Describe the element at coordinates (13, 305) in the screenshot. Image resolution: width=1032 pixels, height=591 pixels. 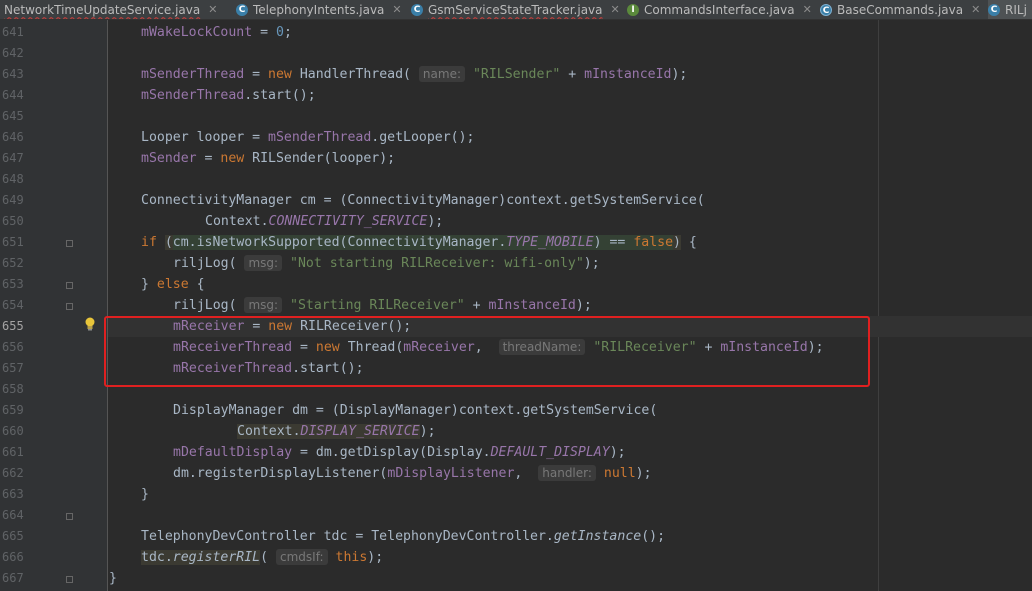
I see `line-number: 654` at that location.